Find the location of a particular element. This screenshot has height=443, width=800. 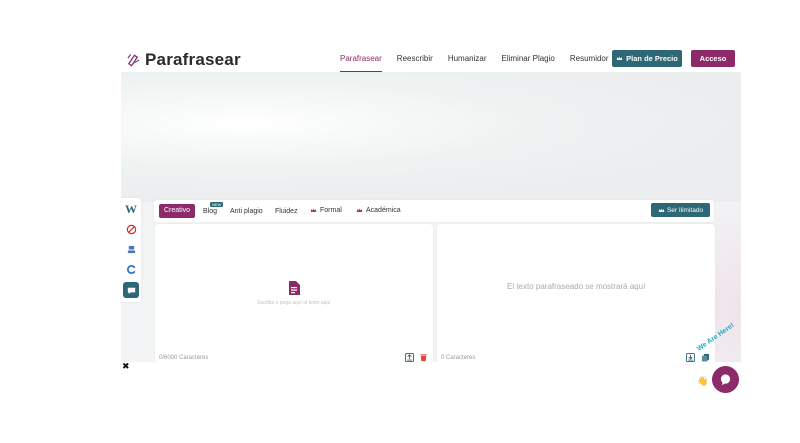

login-button: Acceso is located at coordinates (713, 58).